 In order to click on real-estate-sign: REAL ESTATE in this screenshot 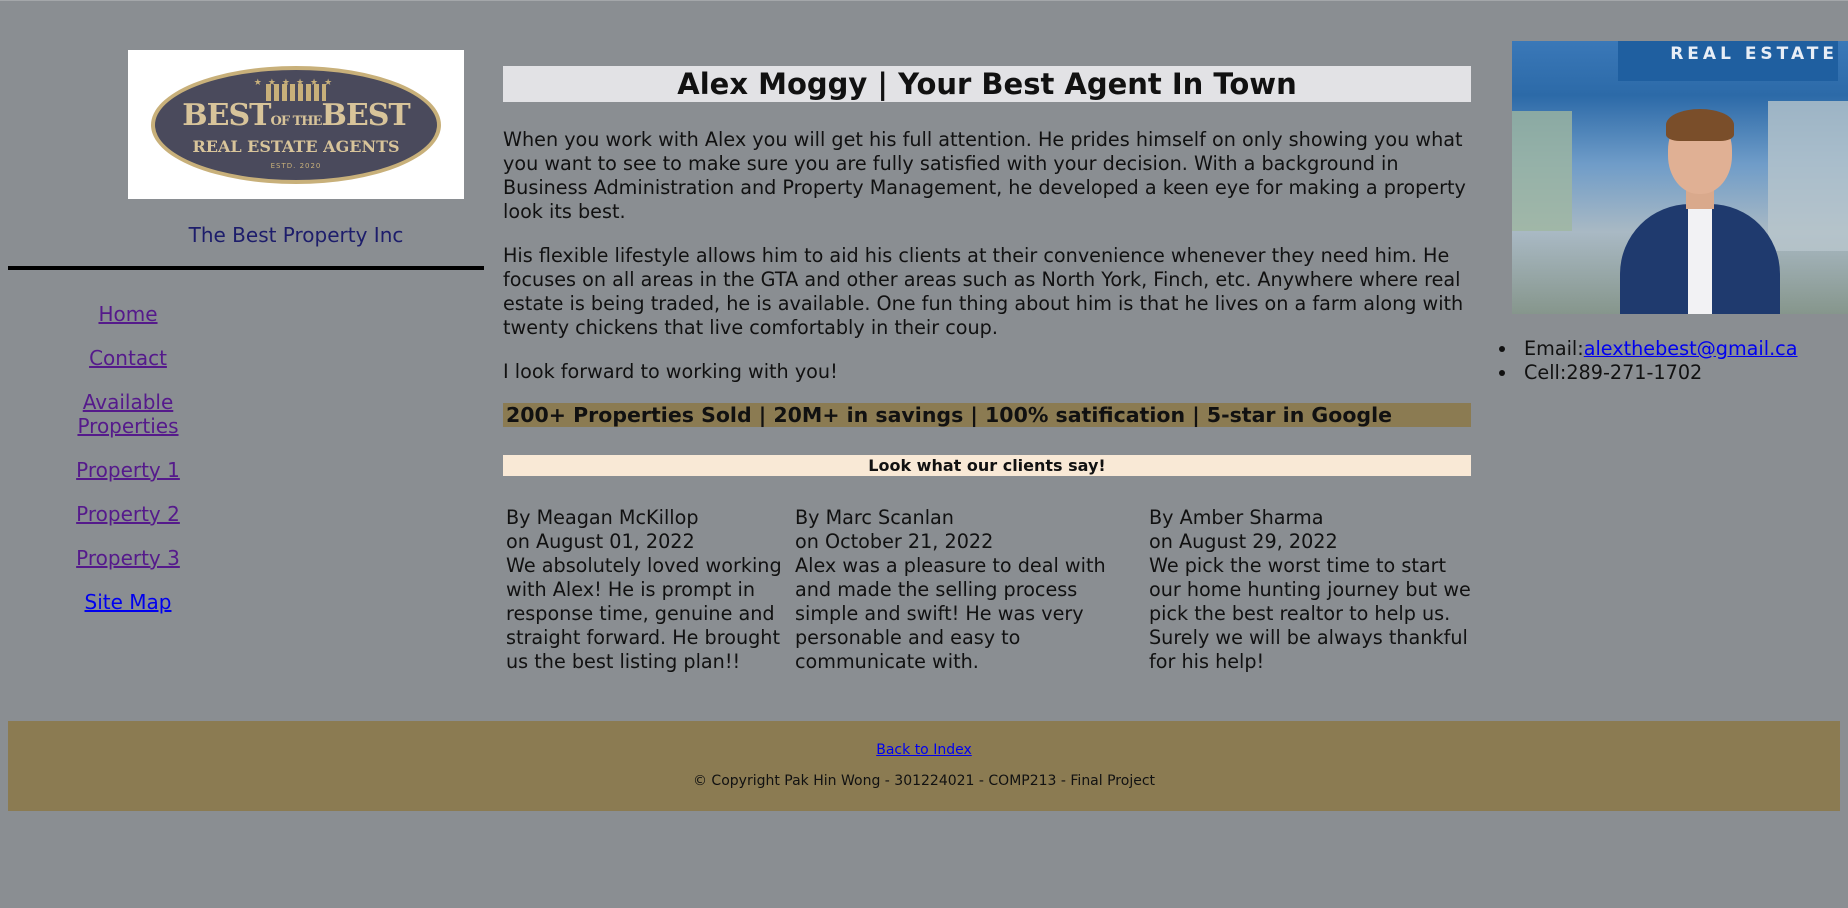, I will do `click(1728, 61)`.